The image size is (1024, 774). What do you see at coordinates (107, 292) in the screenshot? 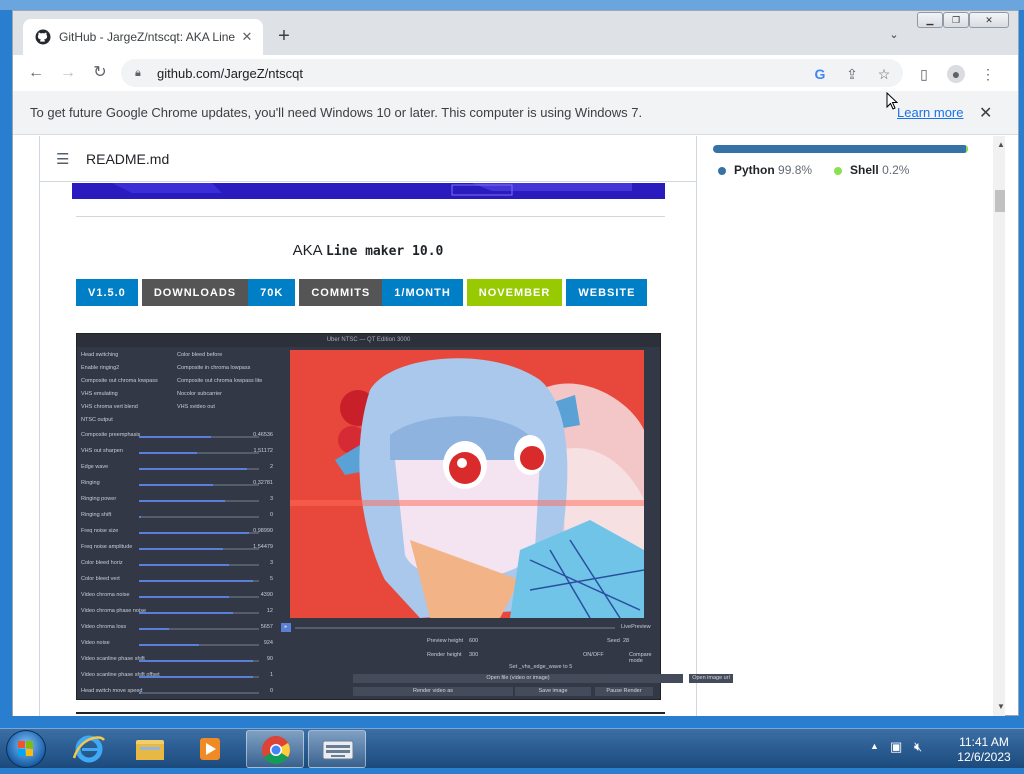
I see `badge-0: V1.5.0` at bounding box center [107, 292].